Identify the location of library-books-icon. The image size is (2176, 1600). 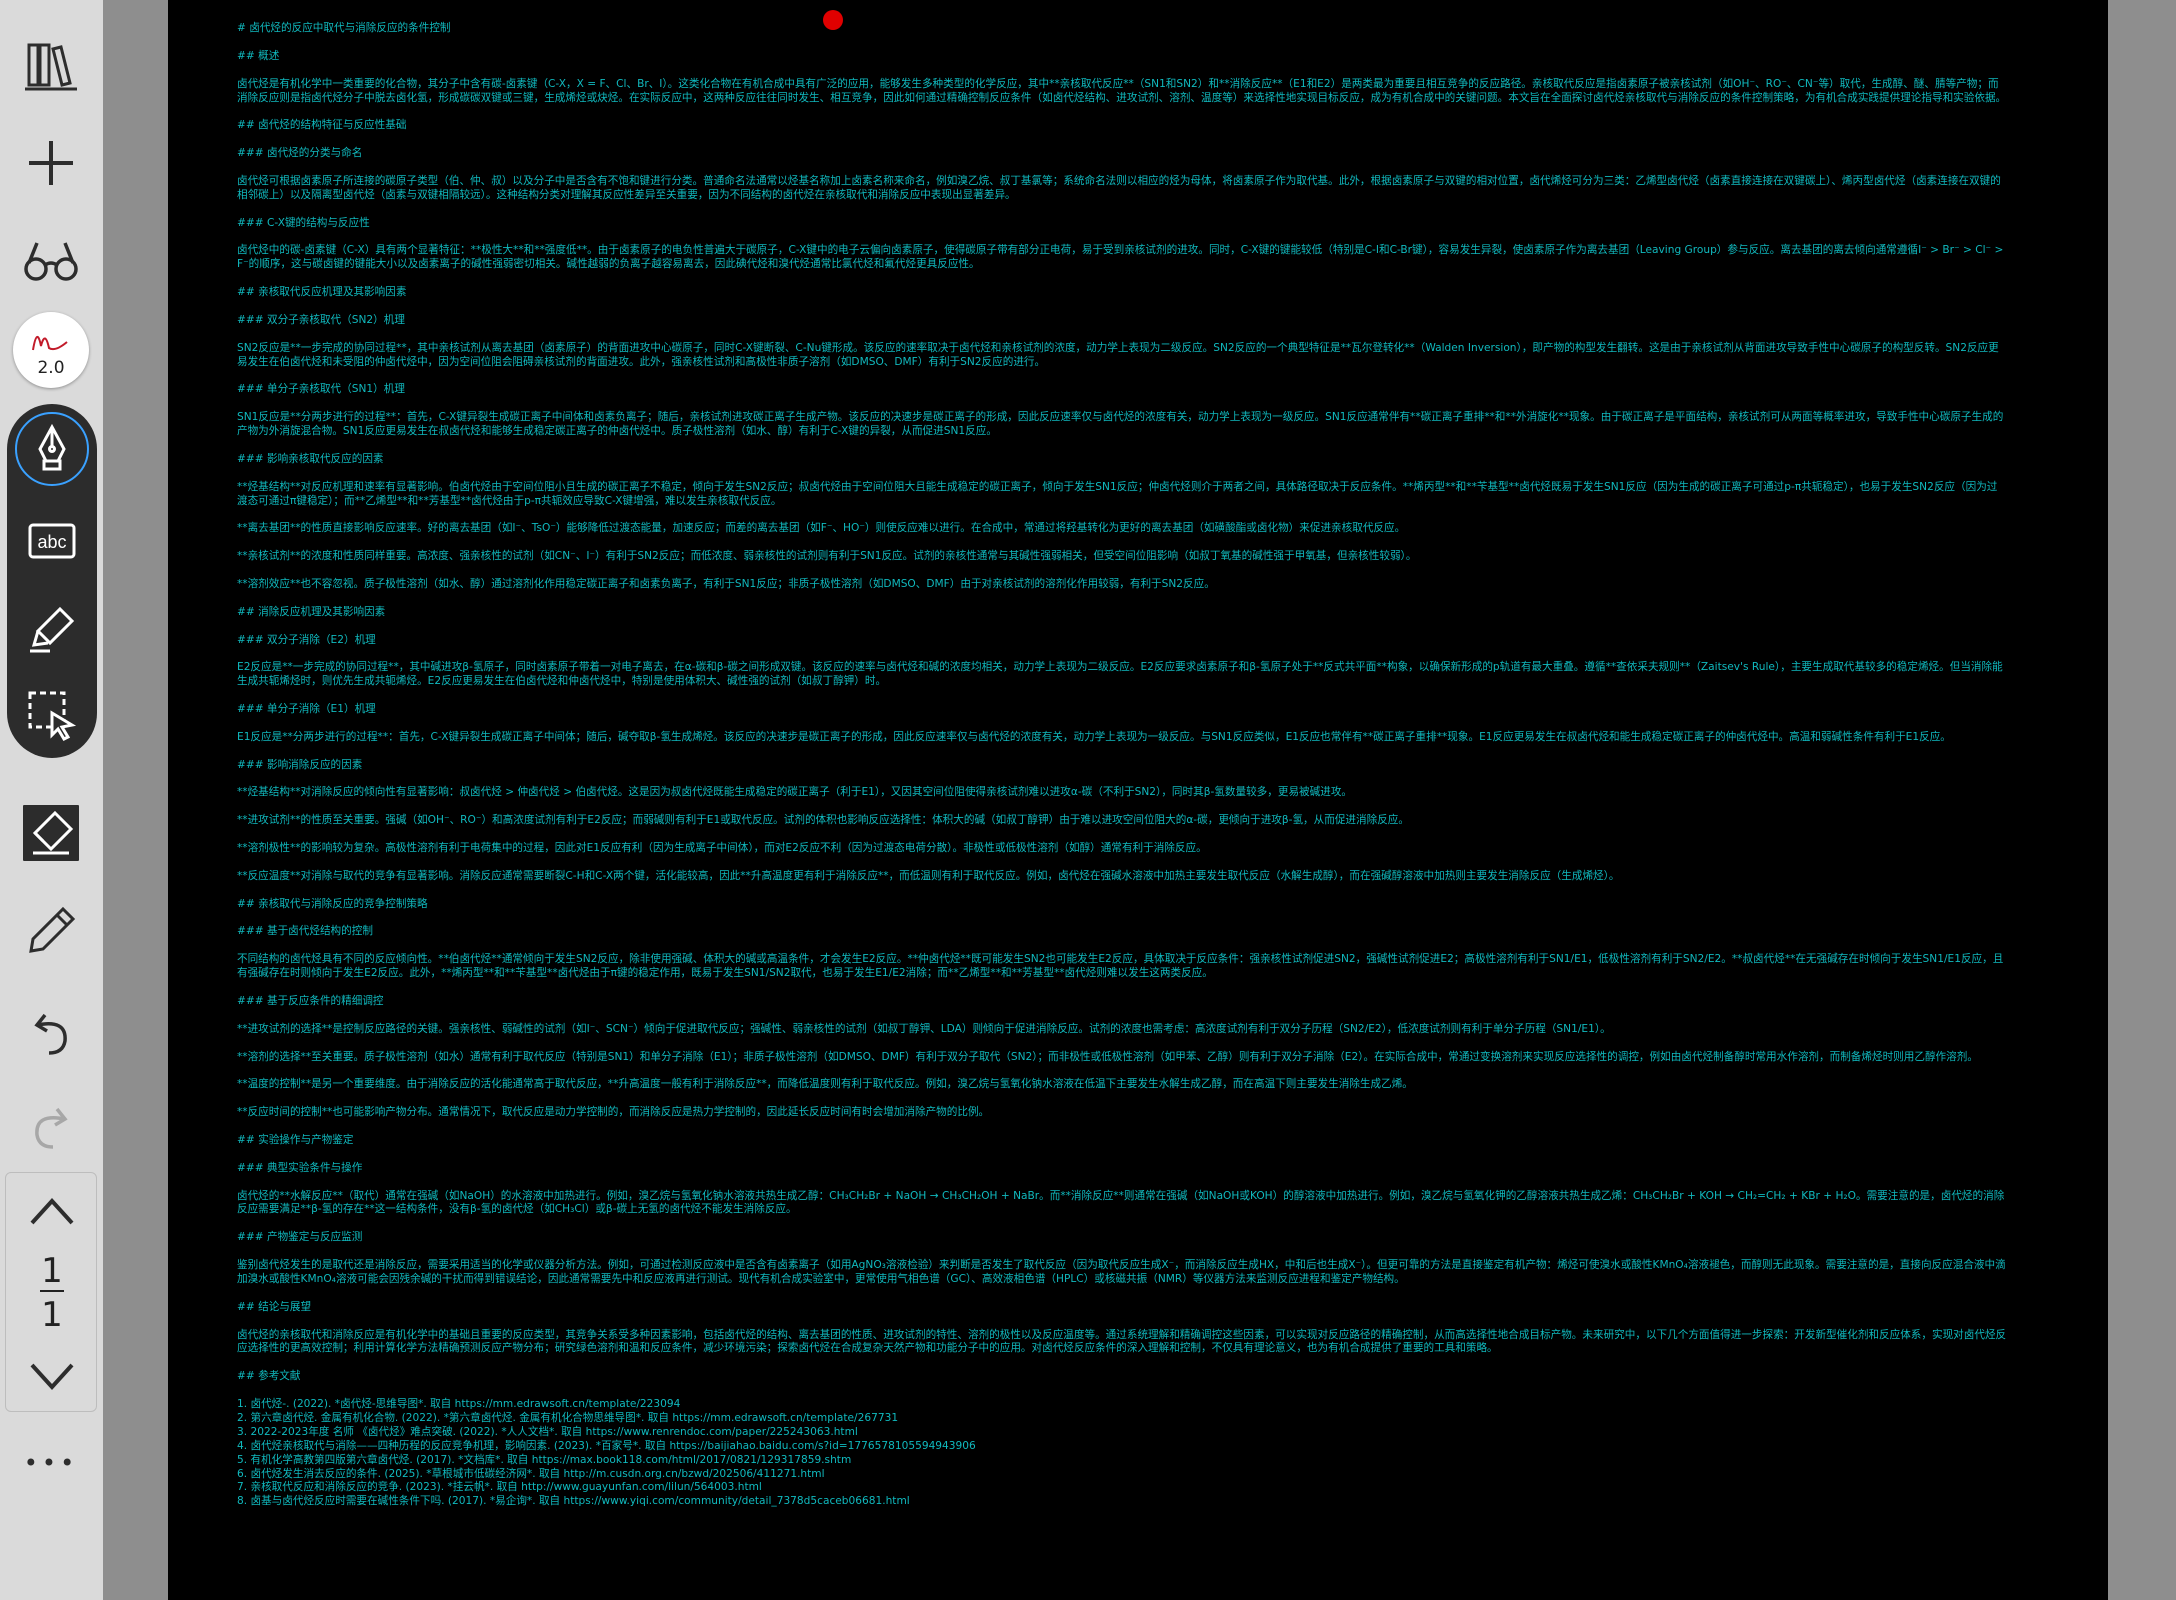
(51, 67).